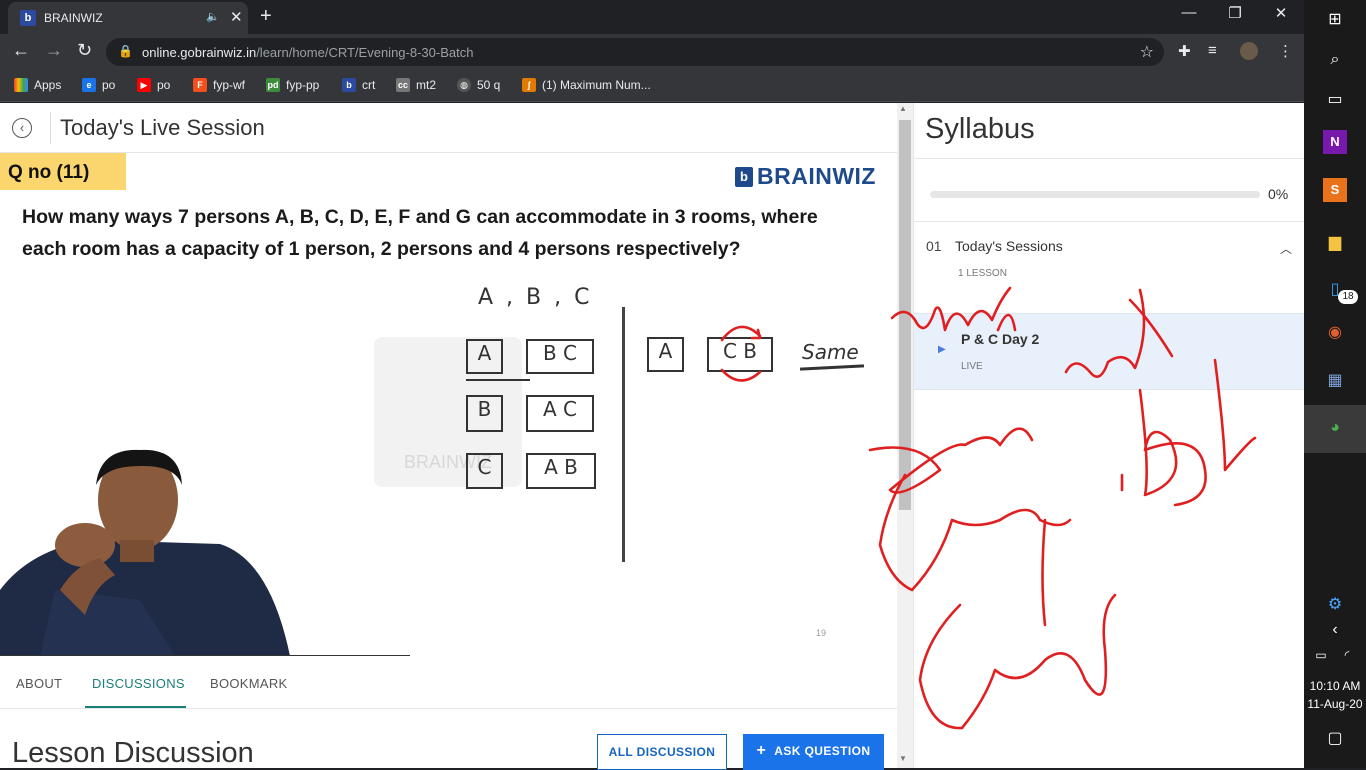 The height and width of the screenshot is (770, 1366). What do you see at coordinates (744, 176) in the screenshot?
I see `brainwiz-logo-icon: b` at bounding box center [744, 176].